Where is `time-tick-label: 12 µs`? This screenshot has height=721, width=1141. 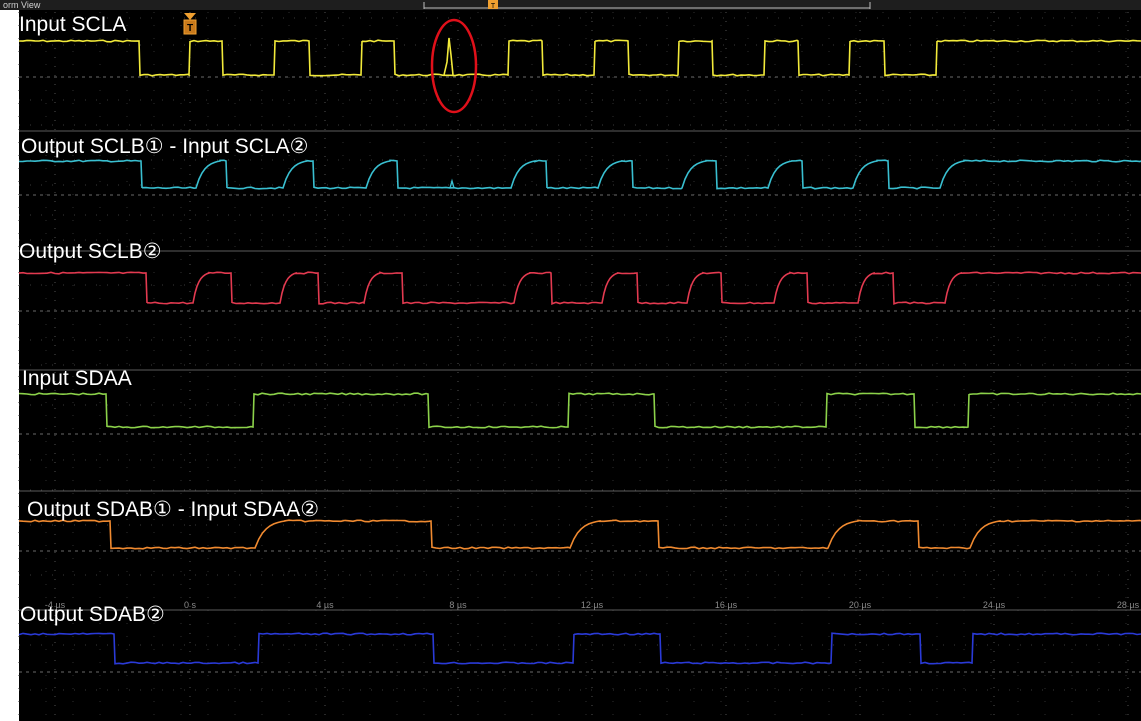
time-tick-label: 12 µs is located at coordinates (592, 605).